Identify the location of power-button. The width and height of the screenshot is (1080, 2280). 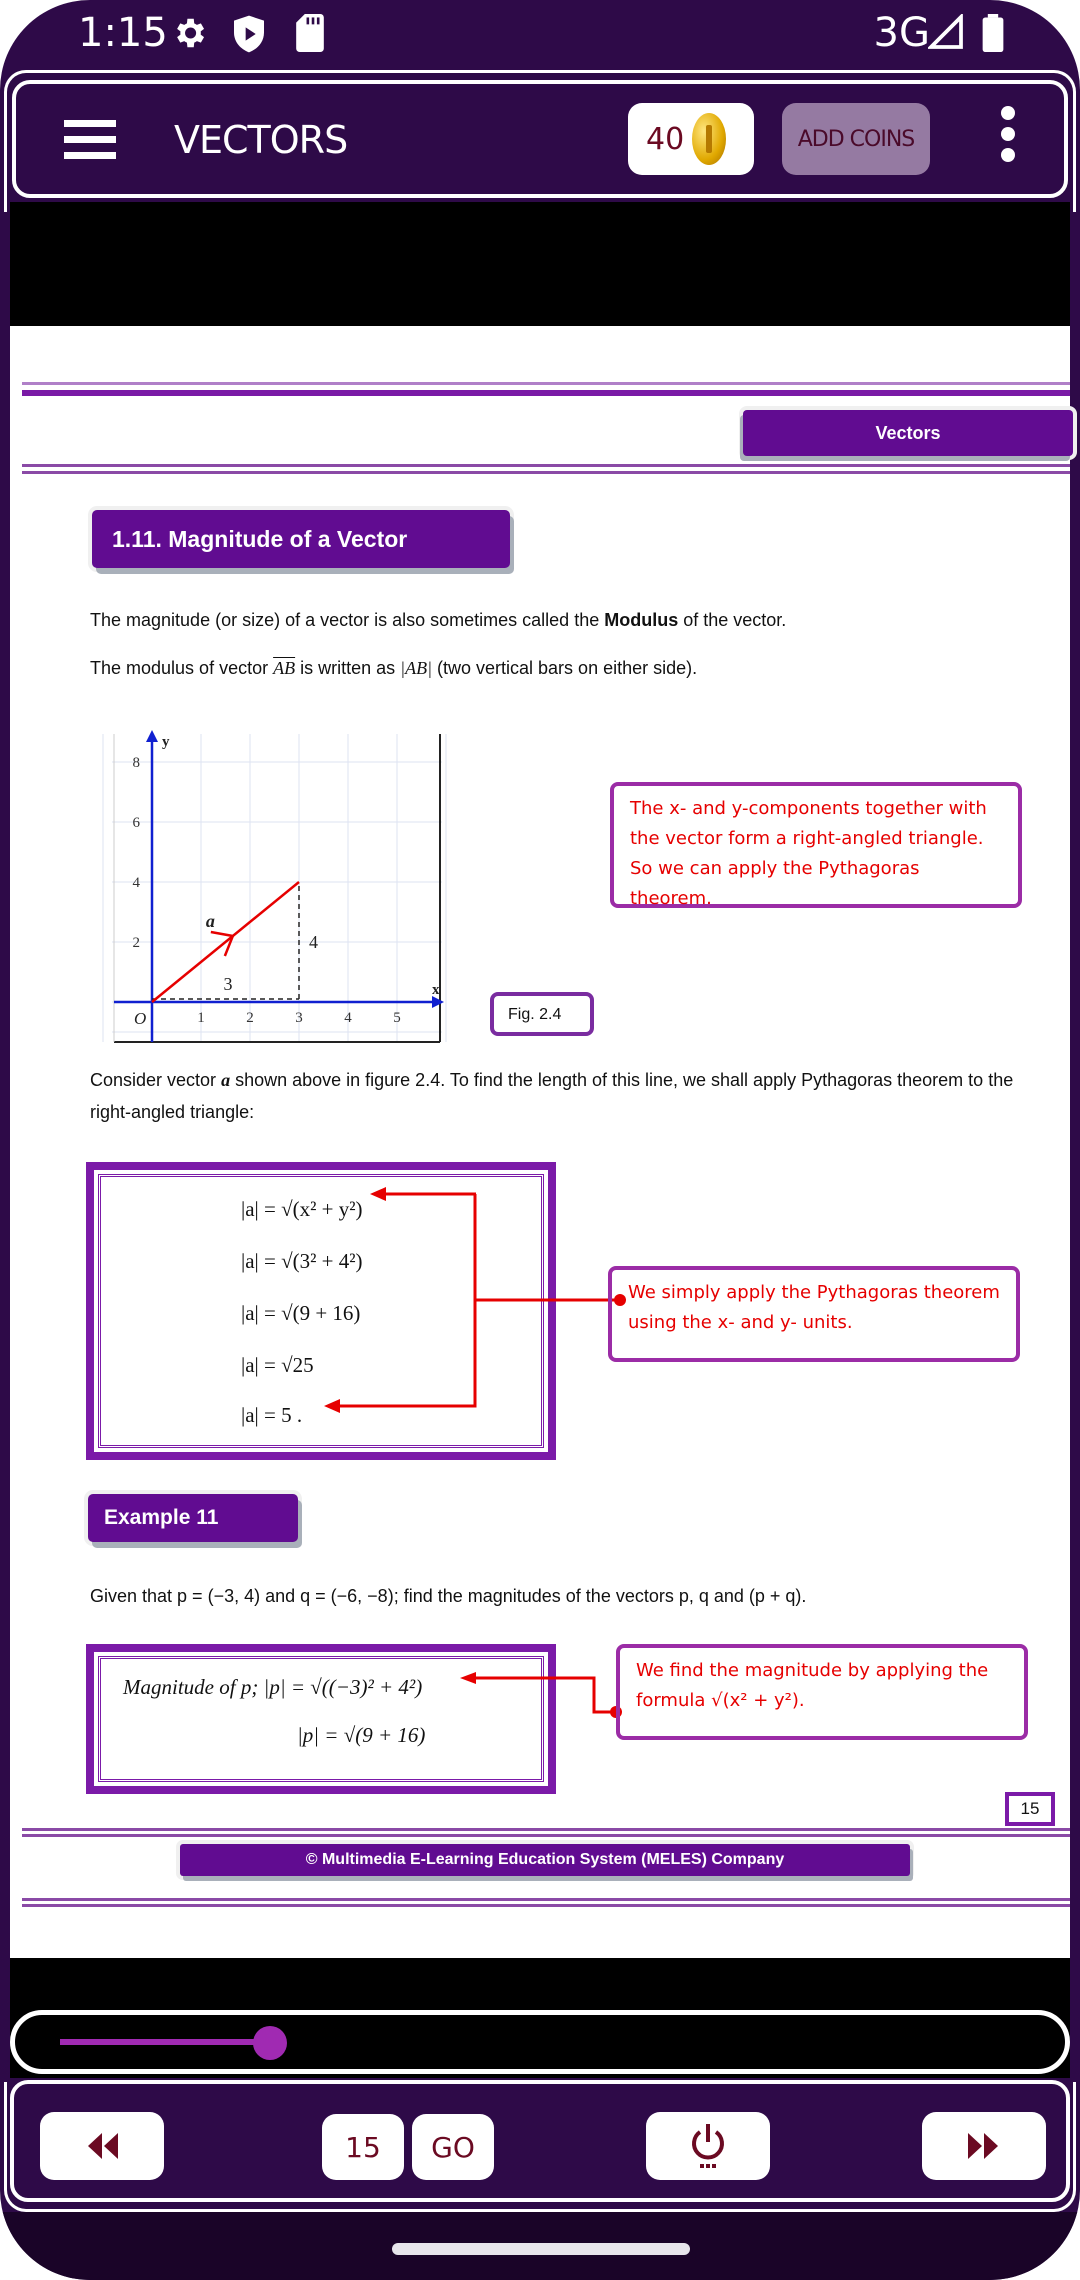
(708, 2146).